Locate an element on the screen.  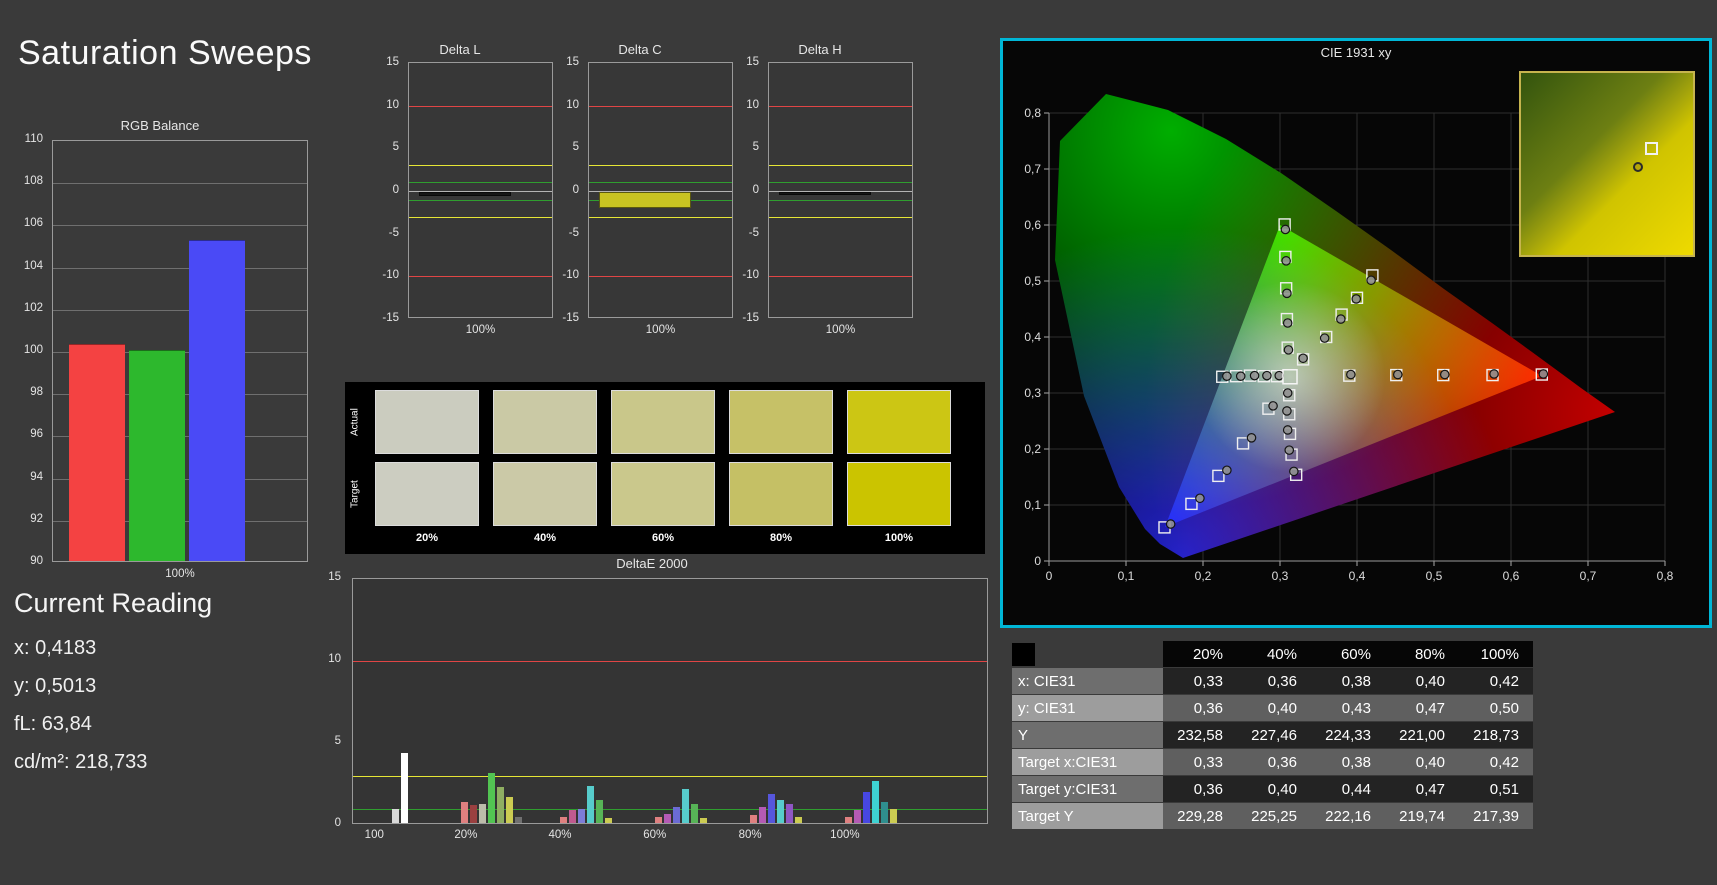
table-cell: 232,58 is located at coordinates (1200, 735).